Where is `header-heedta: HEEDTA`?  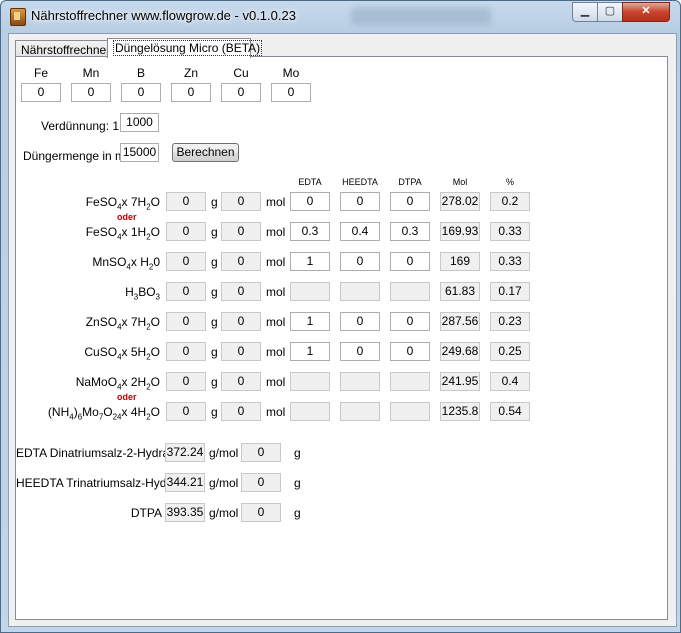 header-heedta: HEEDTA is located at coordinates (360, 182).